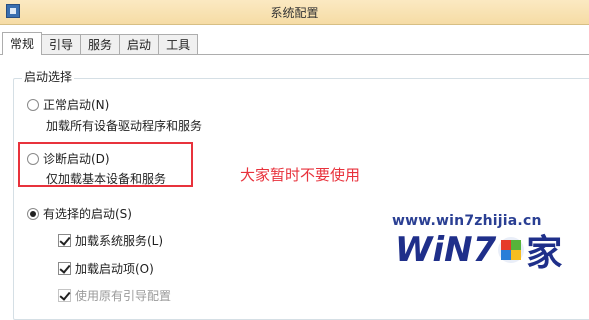 The width and height of the screenshot is (589, 320). Describe the element at coordinates (48, 76) in the screenshot. I see `startup-selection-title: 启动选择` at that location.